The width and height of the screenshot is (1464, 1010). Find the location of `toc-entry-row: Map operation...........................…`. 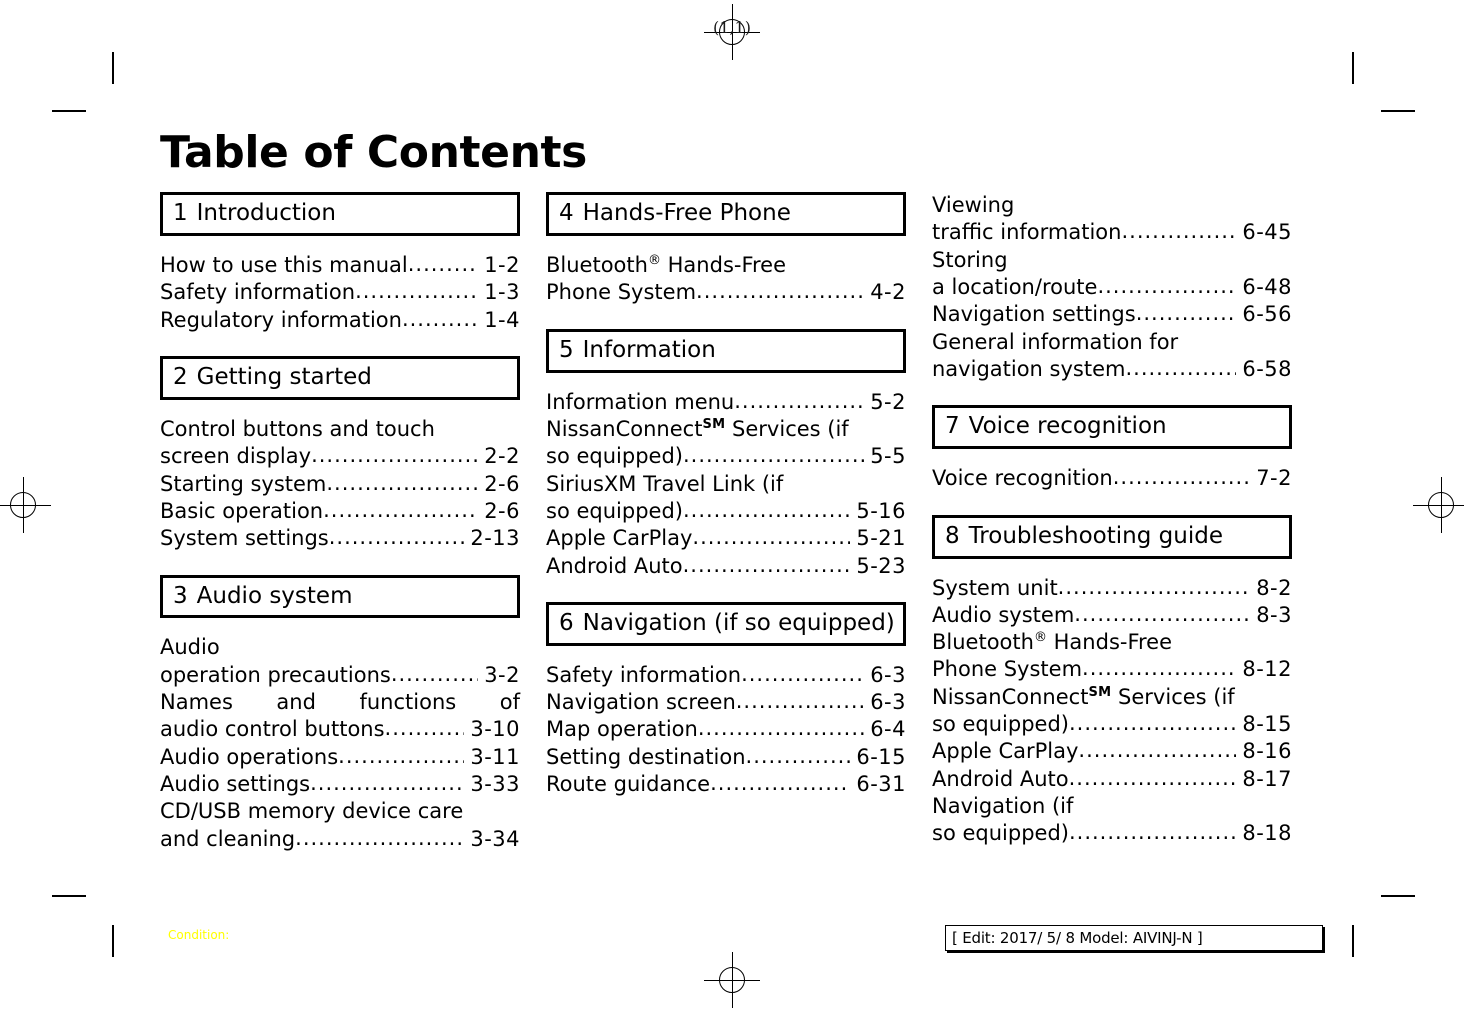

toc-entry-row: Map operation...........................… is located at coordinates (726, 729).